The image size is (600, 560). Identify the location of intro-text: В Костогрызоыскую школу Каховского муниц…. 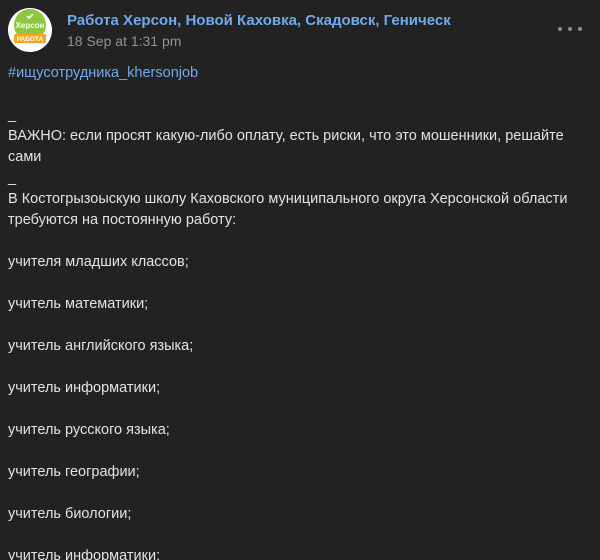
(288, 209).